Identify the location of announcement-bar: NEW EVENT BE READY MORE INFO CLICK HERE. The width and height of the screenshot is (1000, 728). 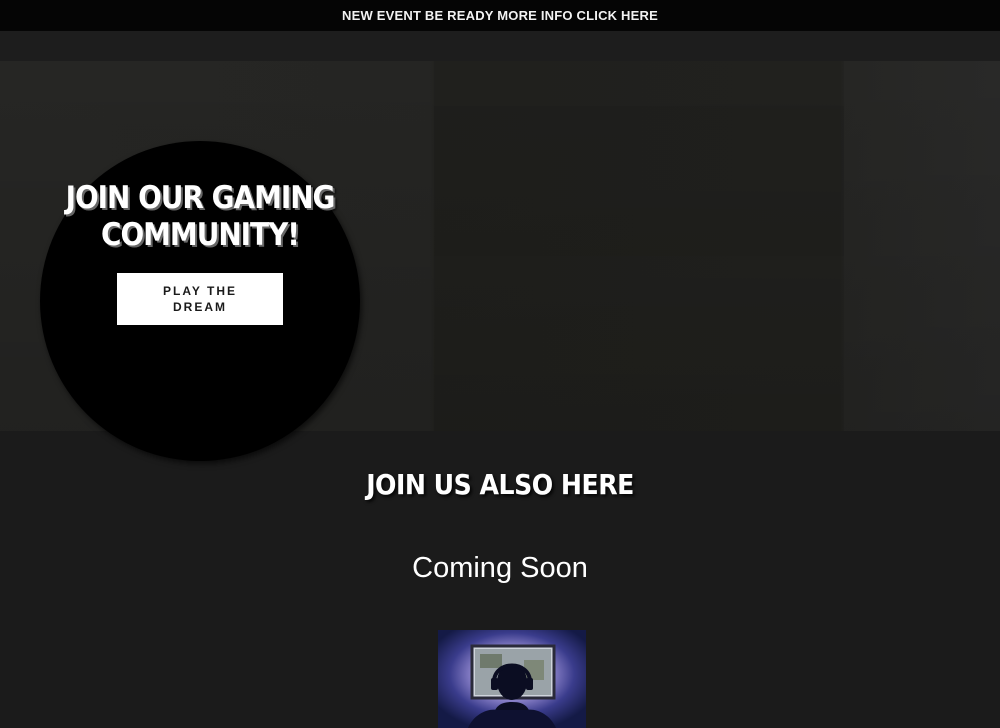
(500, 15).